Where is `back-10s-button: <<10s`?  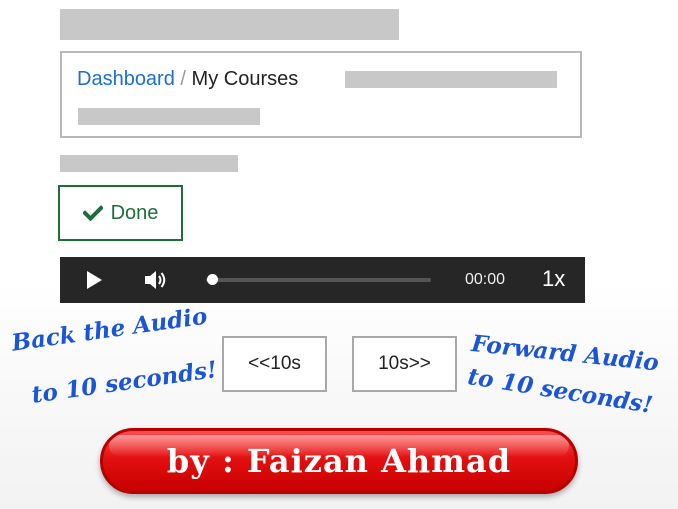 back-10s-button: <<10s is located at coordinates (274, 364).